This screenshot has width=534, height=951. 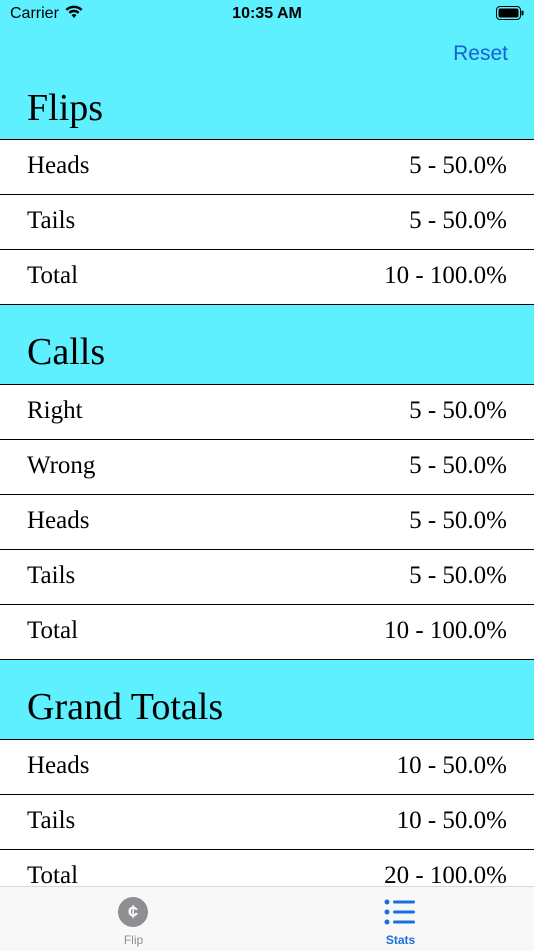 I want to click on tab-bar: ¢ Flip Stats, so click(x=267, y=918).